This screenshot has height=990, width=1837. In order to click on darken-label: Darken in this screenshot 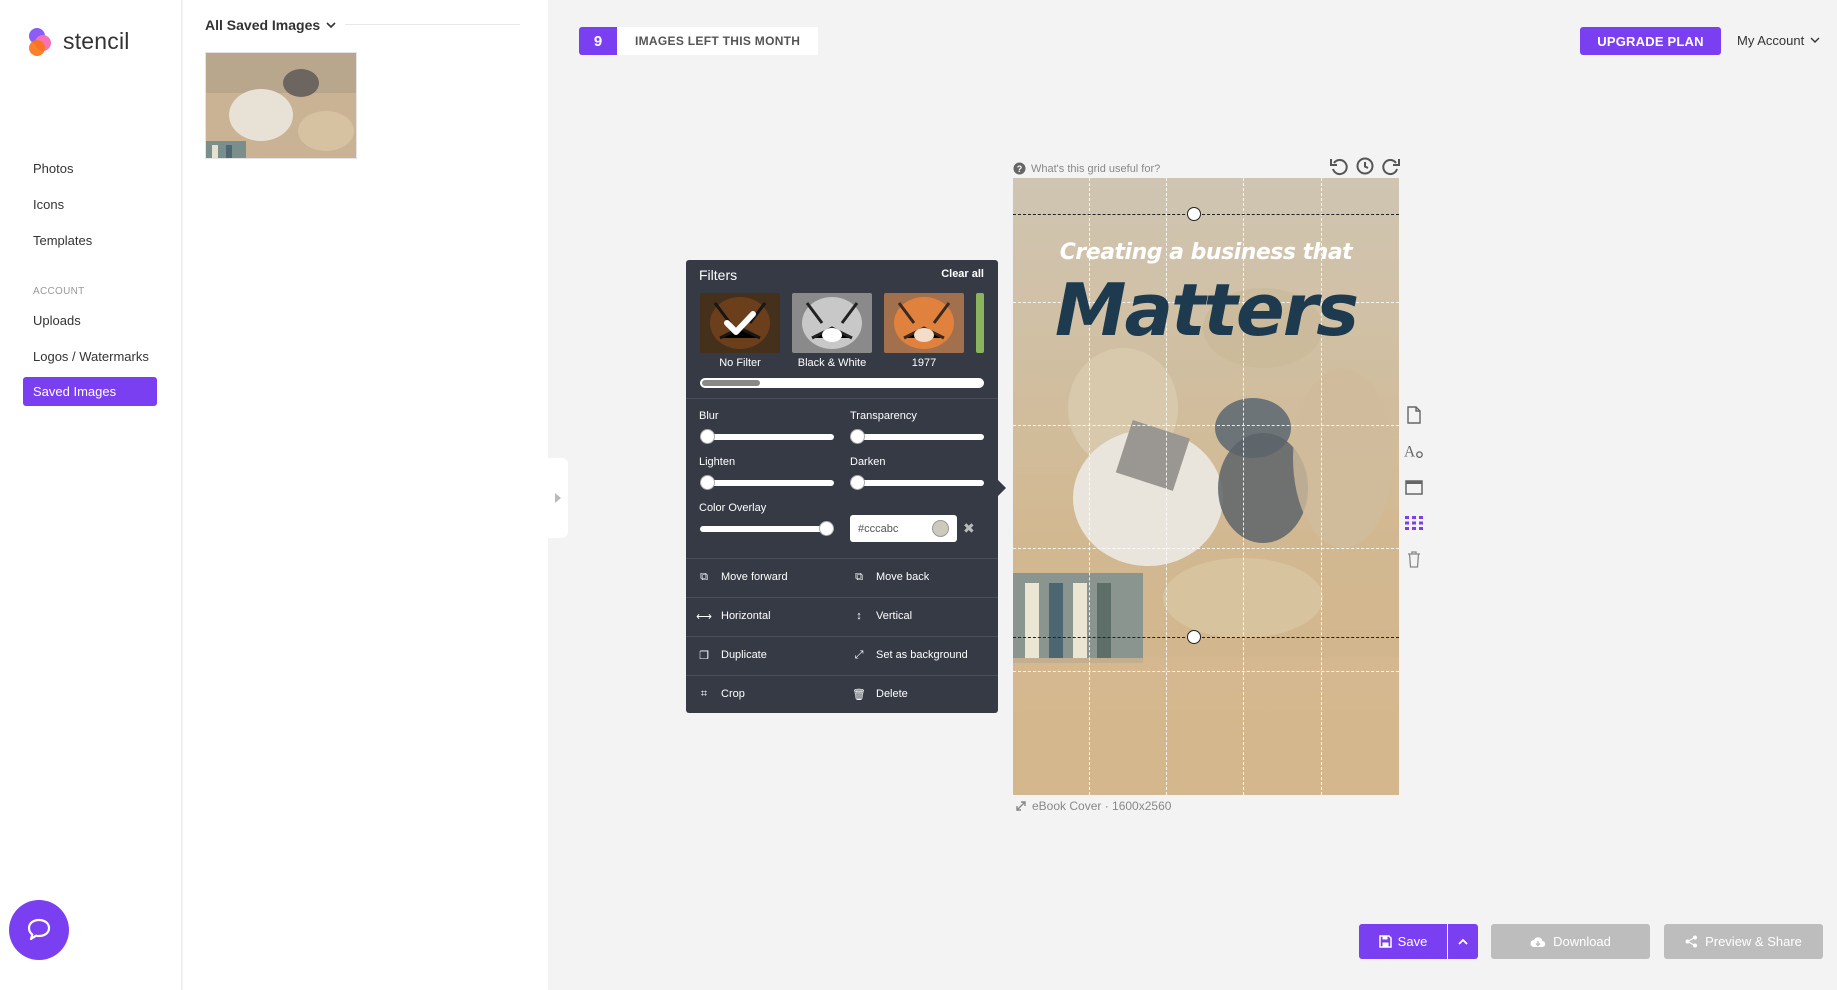, I will do `click(868, 462)`.